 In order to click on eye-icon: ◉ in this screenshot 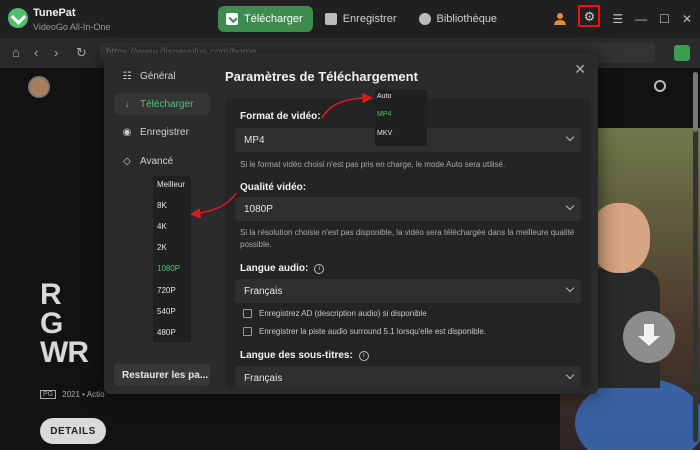, I will do `click(127, 132)`.